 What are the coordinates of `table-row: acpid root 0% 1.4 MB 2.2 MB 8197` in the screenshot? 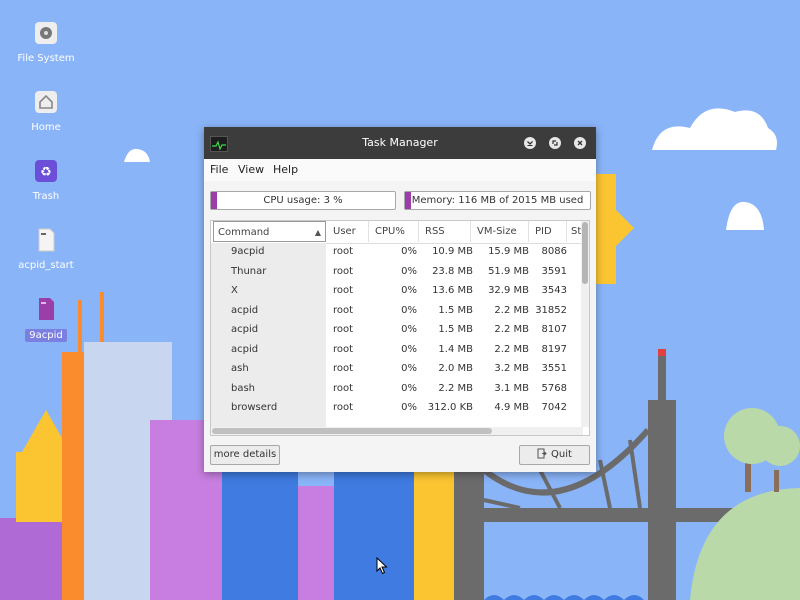 It's located at (397, 351).